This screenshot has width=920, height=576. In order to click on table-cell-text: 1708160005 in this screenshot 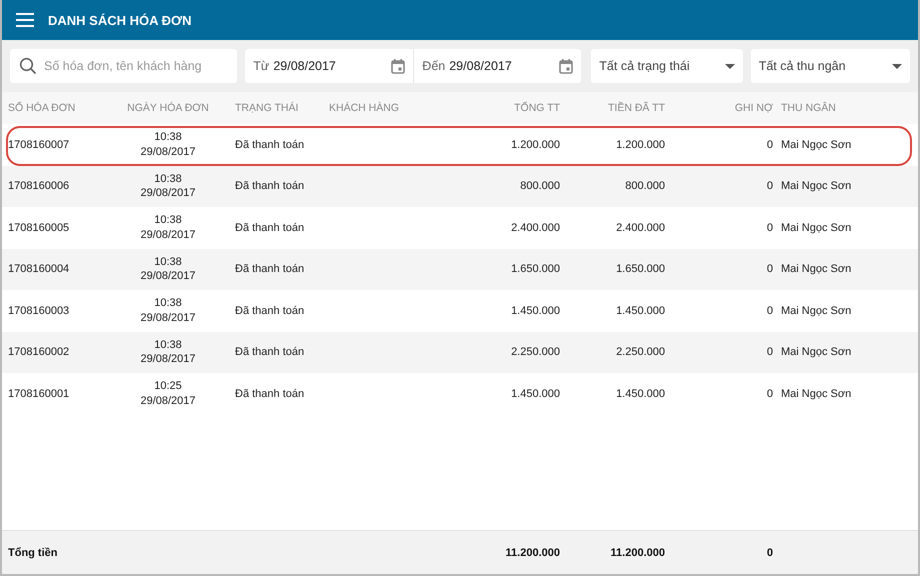, I will do `click(39, 227)`.